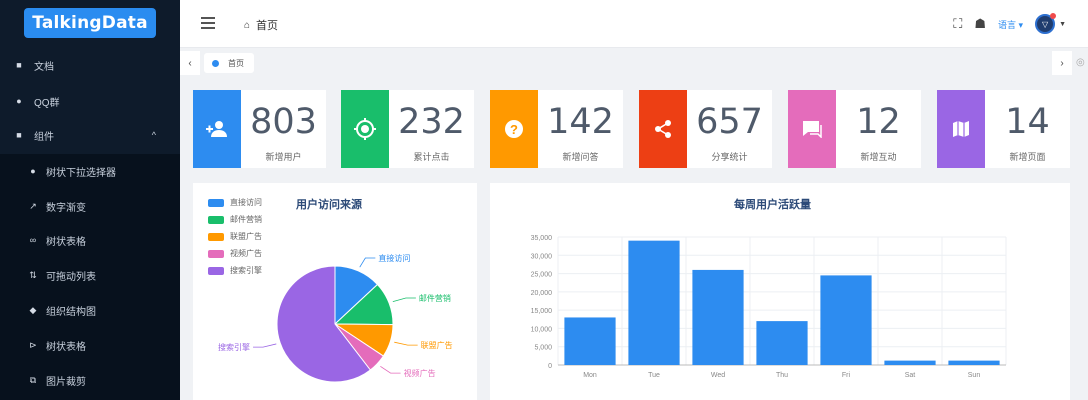 The width and height of the screenshot is (1088, 400). I want to click on sidebar-item-qq: ● QQ群, so click(90, 101).